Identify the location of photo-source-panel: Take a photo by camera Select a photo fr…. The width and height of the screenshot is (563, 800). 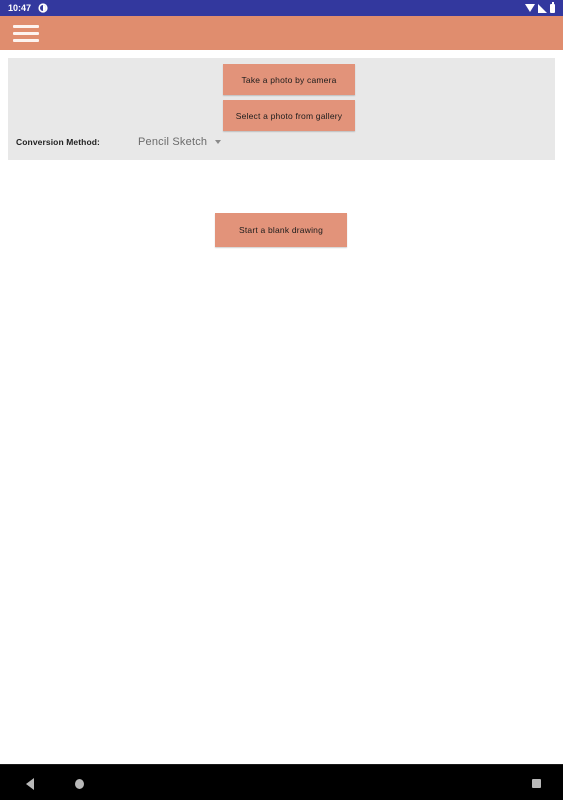
(281, 109).